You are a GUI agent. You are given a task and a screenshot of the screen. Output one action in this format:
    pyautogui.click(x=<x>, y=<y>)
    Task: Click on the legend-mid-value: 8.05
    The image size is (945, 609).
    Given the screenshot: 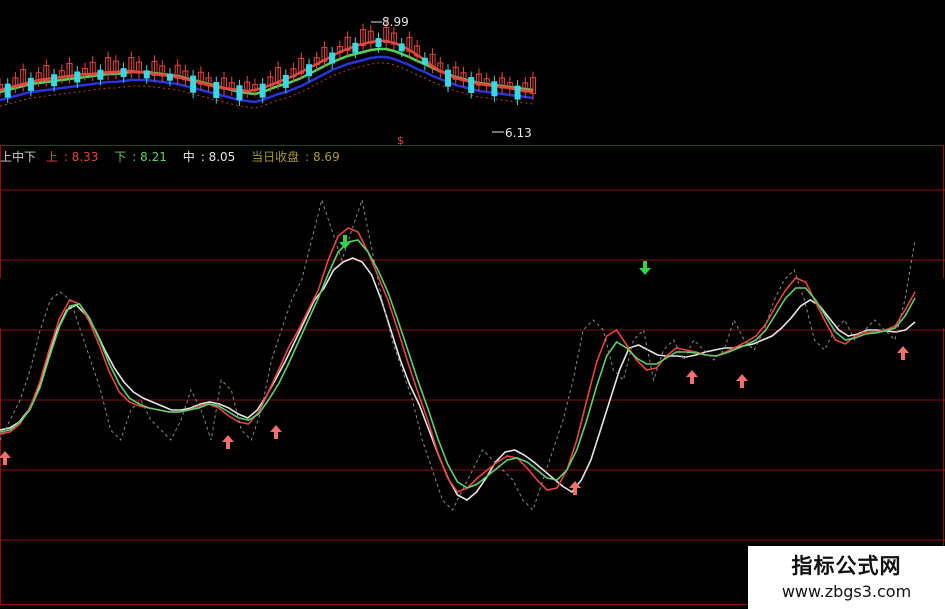 What is the action you would take?
    pyautogui.click(x=222, y=157)
    